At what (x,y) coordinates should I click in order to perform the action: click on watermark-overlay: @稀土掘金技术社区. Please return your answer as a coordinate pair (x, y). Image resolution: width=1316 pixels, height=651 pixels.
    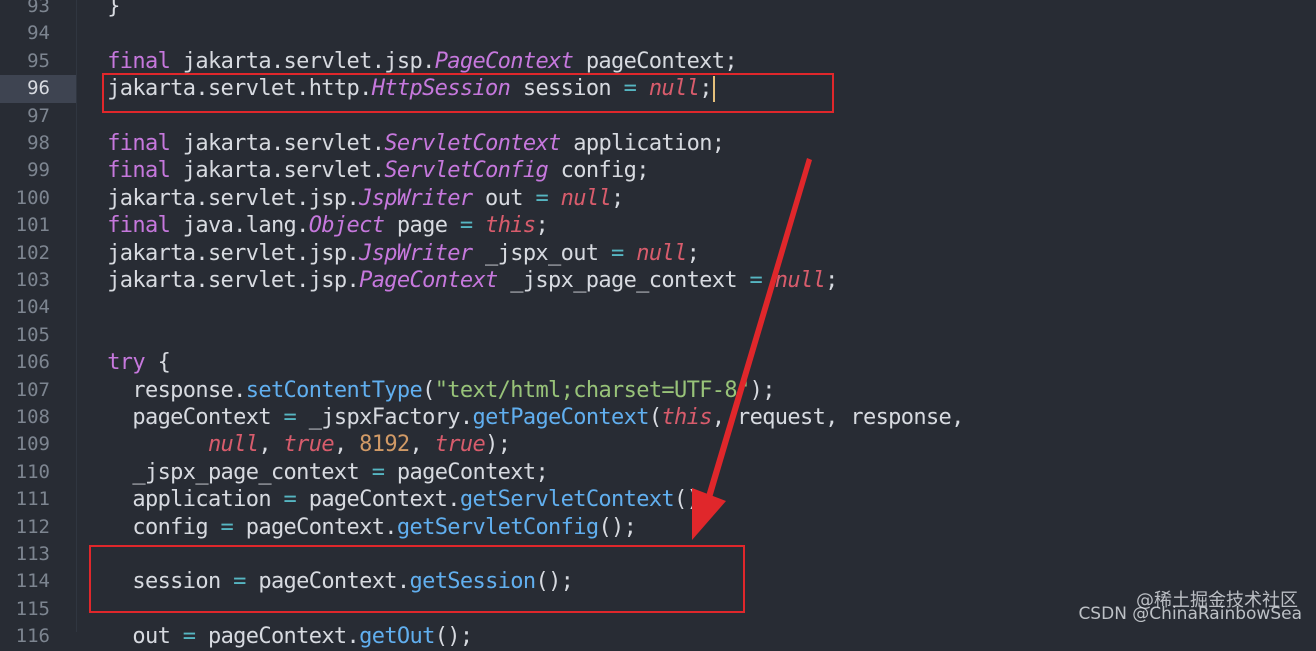
    Looking at the image, I should click on (1217, 600).